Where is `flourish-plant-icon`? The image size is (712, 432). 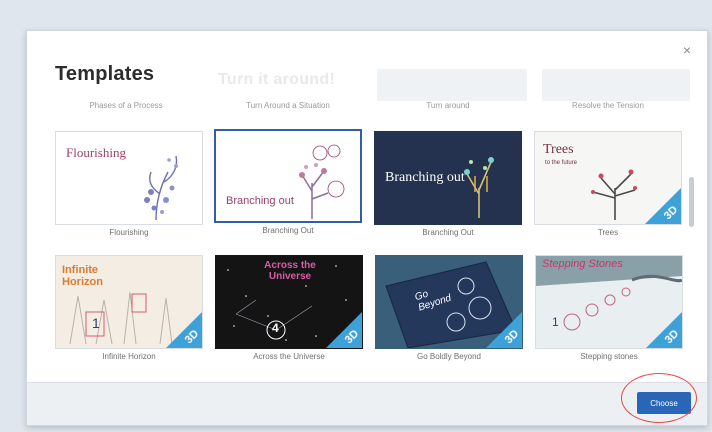
flourish-plant-icon is located at coordinates (161, 188).